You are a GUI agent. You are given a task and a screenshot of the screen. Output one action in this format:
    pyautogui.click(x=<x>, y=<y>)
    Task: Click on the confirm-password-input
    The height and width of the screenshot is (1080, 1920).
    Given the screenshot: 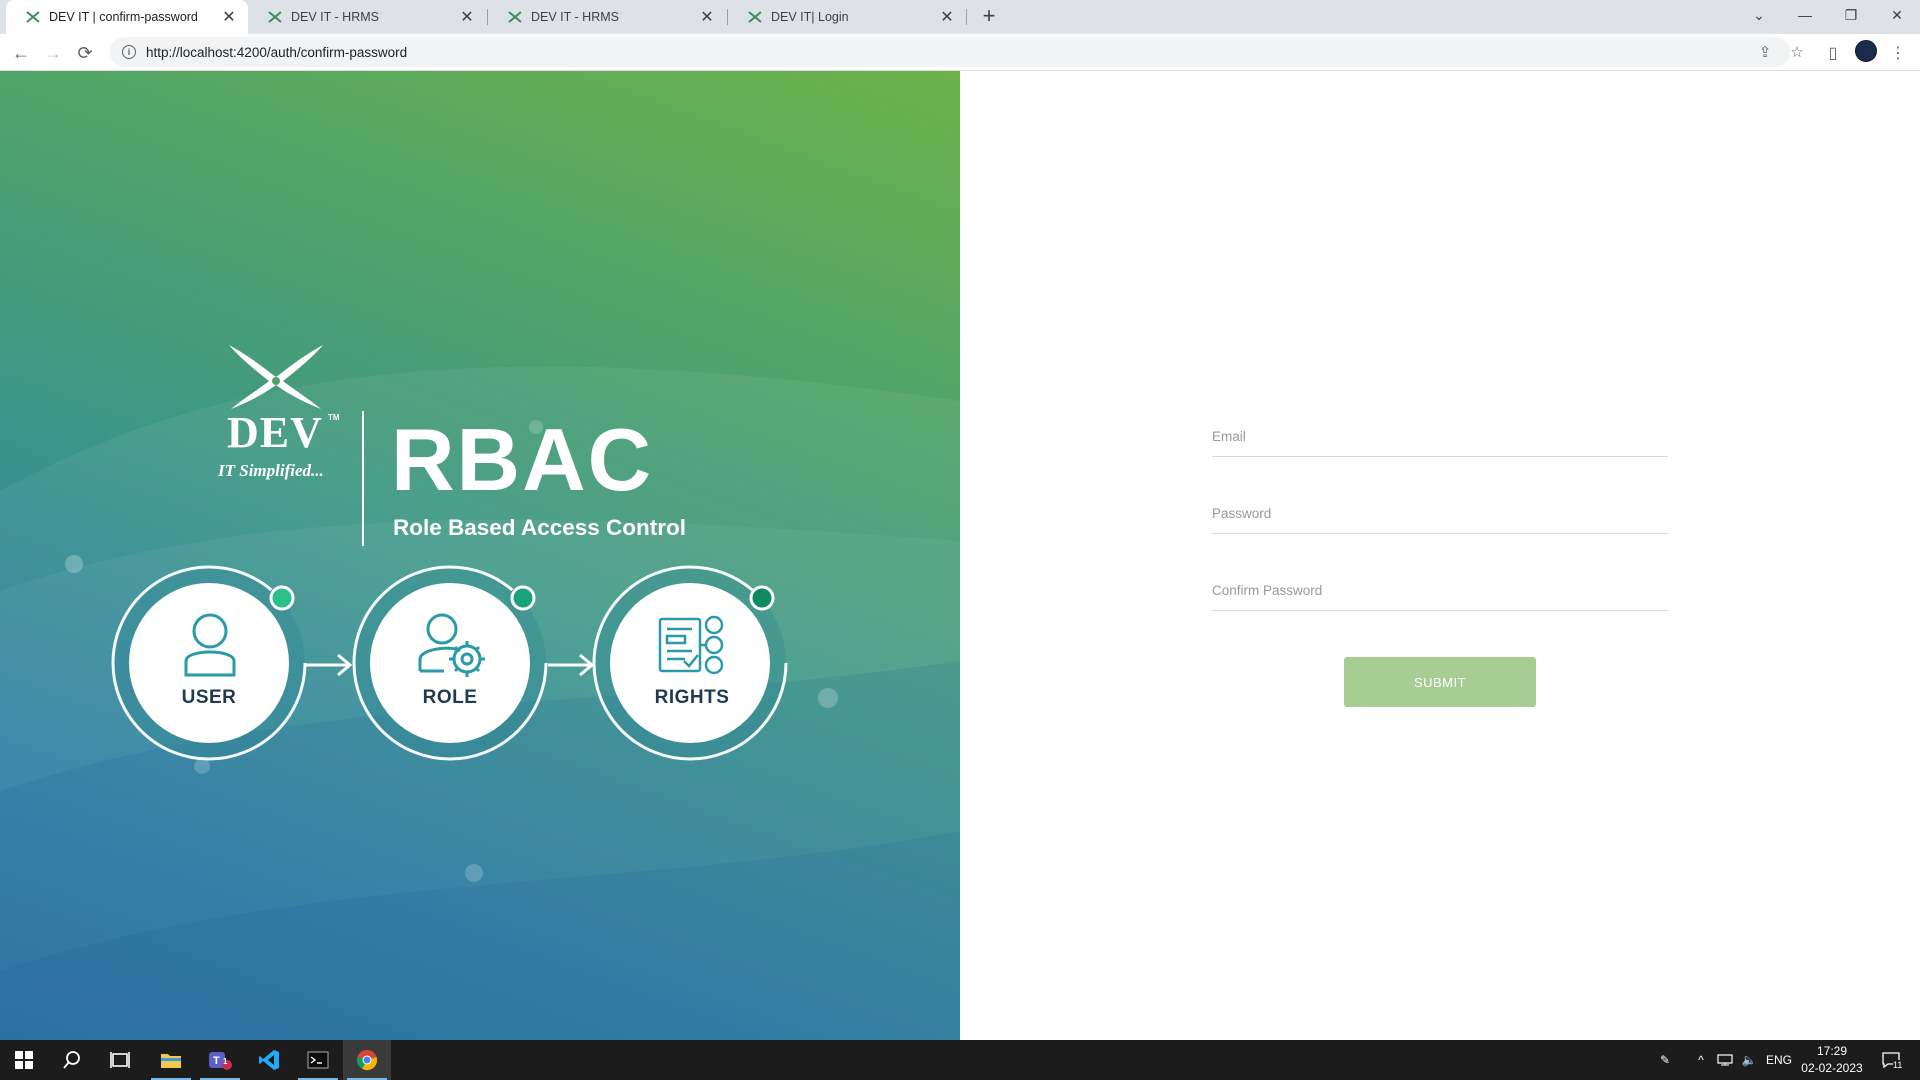 What is the action you would take?
    pyautogui.click(x=1440, y=587)
    